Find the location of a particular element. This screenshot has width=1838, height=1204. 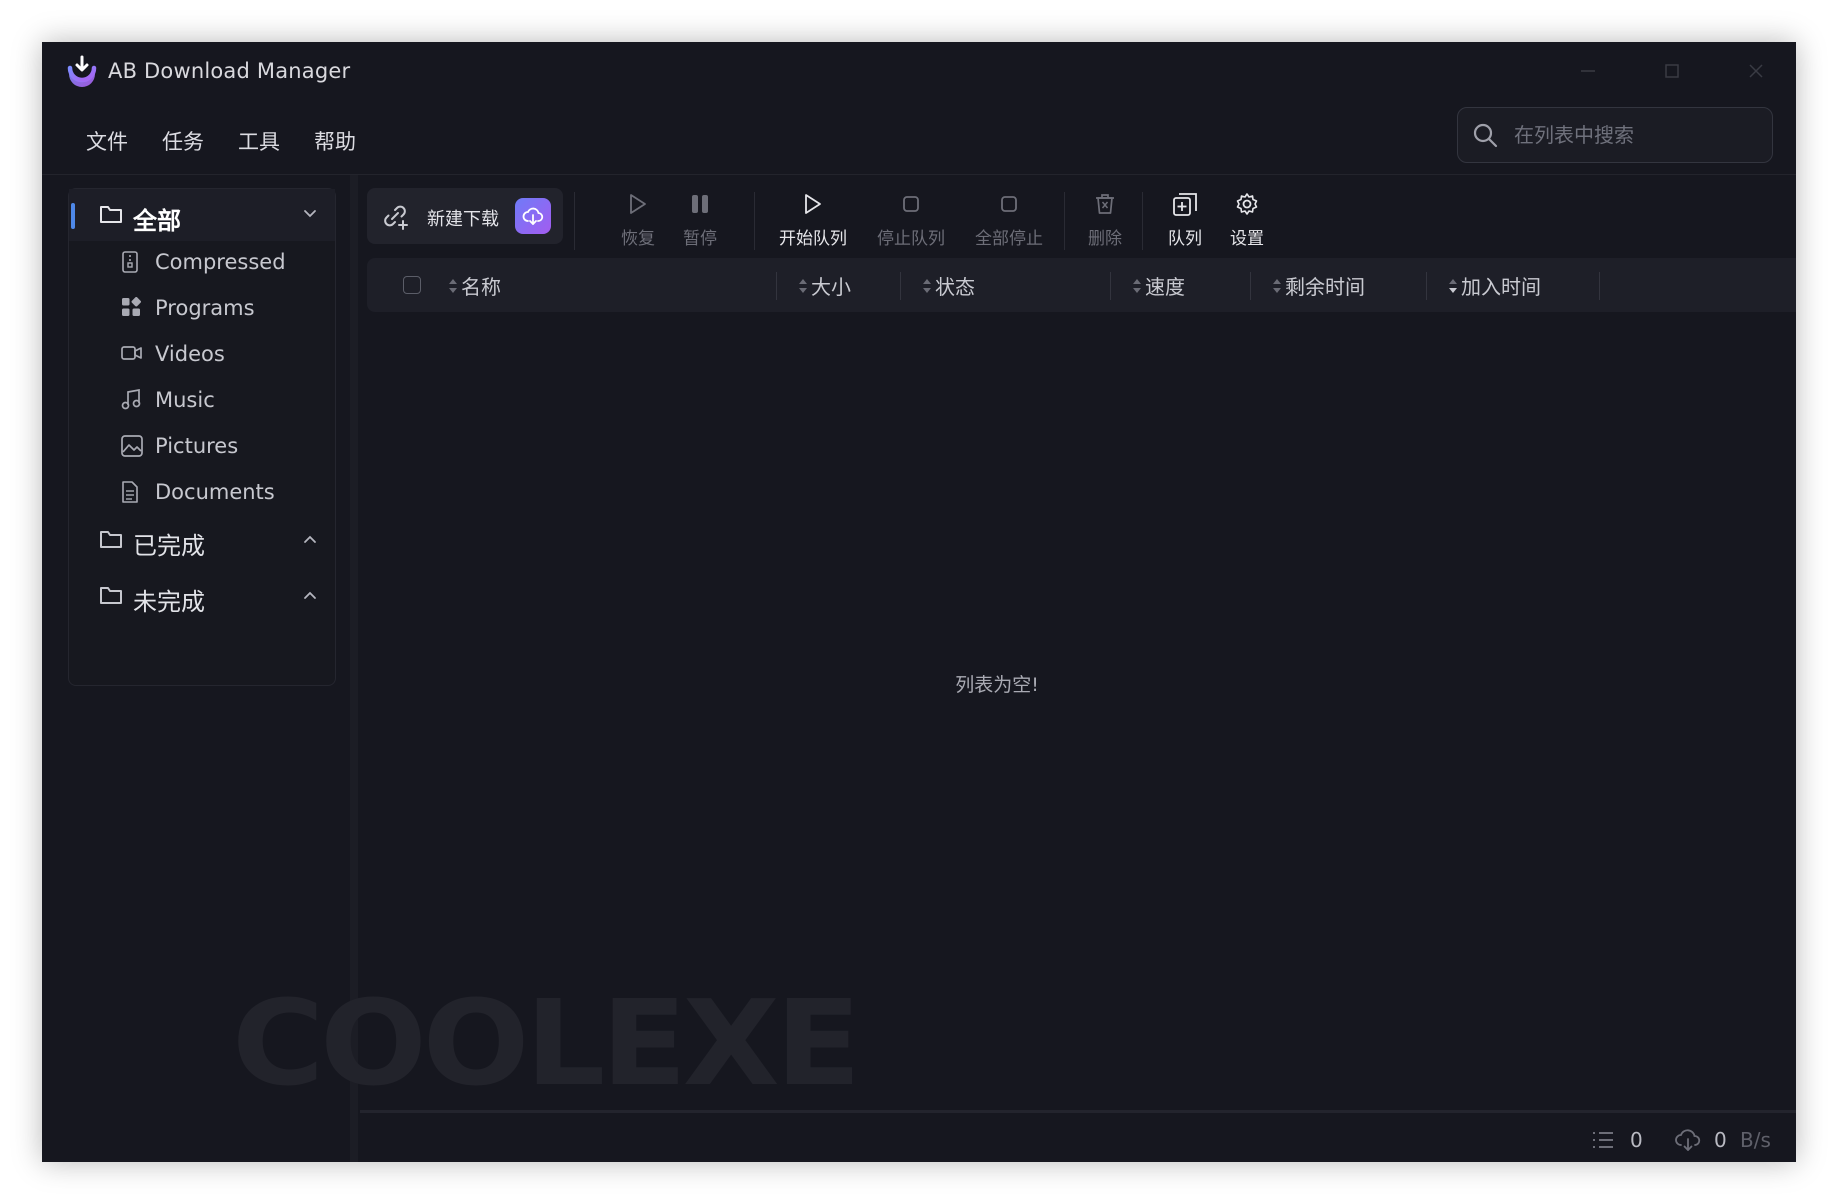

column-speed: 速度 is located at coordinates (1186, 285).